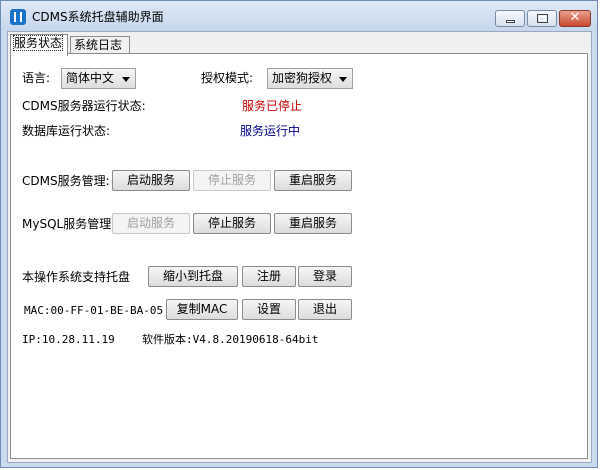  I want to click on minimize-to-tray-button: 缩小到托盘, so click(193, 276).